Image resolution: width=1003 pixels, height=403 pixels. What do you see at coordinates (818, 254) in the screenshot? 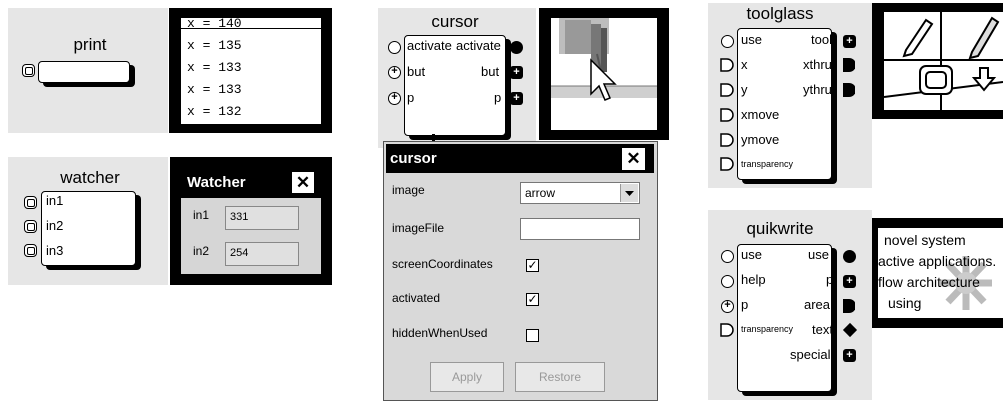
I see `quikwrite-output-label: use` at bounding box center [818, 254].